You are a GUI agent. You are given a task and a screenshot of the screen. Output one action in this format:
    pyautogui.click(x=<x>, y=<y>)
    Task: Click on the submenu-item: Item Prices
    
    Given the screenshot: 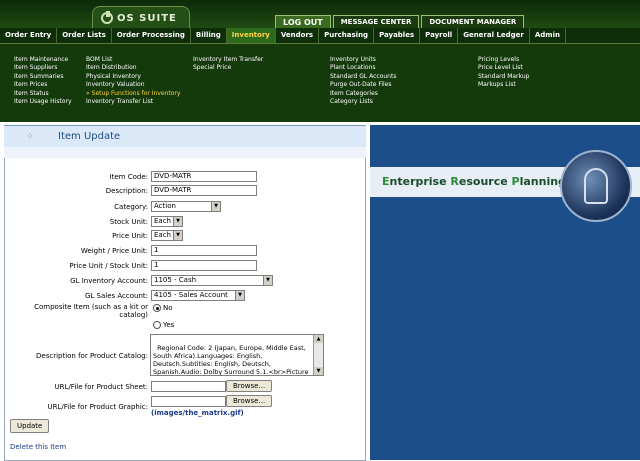 What is the action you would take?
    pyautogui.click(x=43, y=84)
    